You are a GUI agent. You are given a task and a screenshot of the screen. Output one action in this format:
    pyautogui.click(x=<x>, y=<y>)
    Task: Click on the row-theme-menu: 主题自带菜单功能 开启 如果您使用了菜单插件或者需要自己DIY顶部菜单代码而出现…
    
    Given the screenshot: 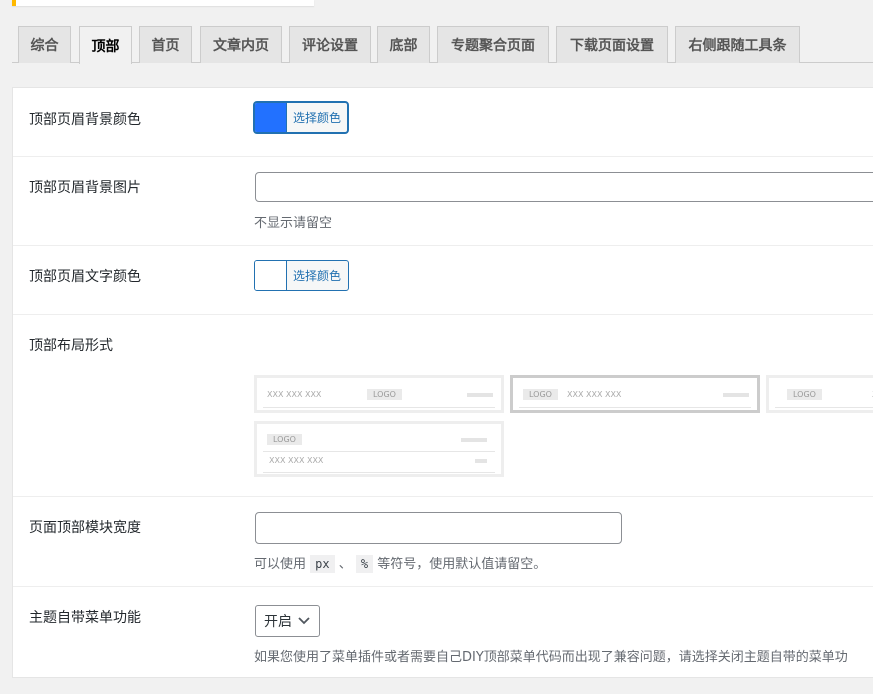 What is the action you would take?
    pyautogui.click(x=443, y=633)
    